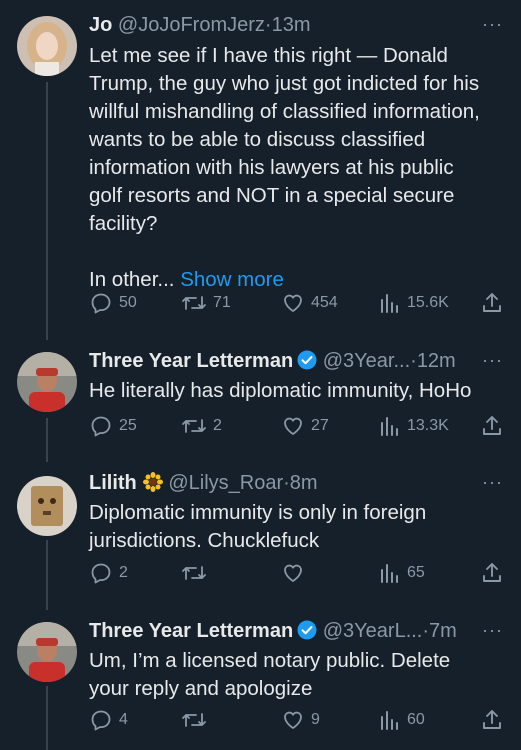 The image size is (521, 750). Describe the element at coordinates (225, 483) in the screenshot. I see `author-handle: @Lilys_Roar` at that location.